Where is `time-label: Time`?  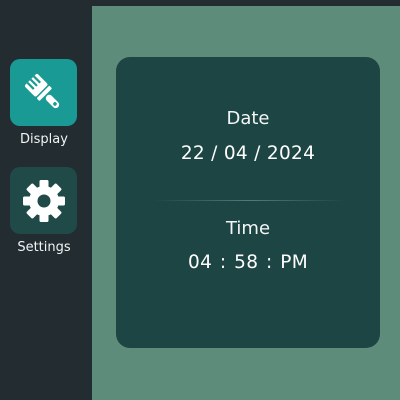 time-label: Time is located at coordinates (248, 228).